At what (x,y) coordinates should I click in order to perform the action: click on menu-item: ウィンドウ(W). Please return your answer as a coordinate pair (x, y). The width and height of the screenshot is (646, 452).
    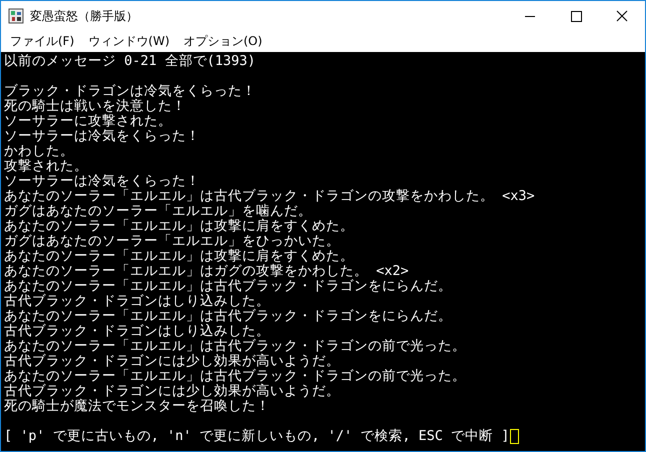
    Looking at the image, I should click on (128, 41).